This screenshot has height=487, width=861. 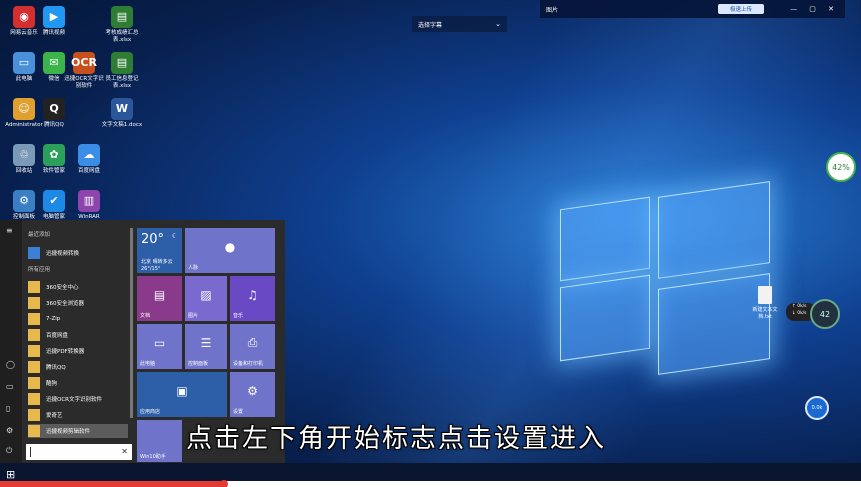 What do you see at coordinates (10, 386) in the screenshot?
I see `explorer-icon: ▭` at bounding box center [10, 386].